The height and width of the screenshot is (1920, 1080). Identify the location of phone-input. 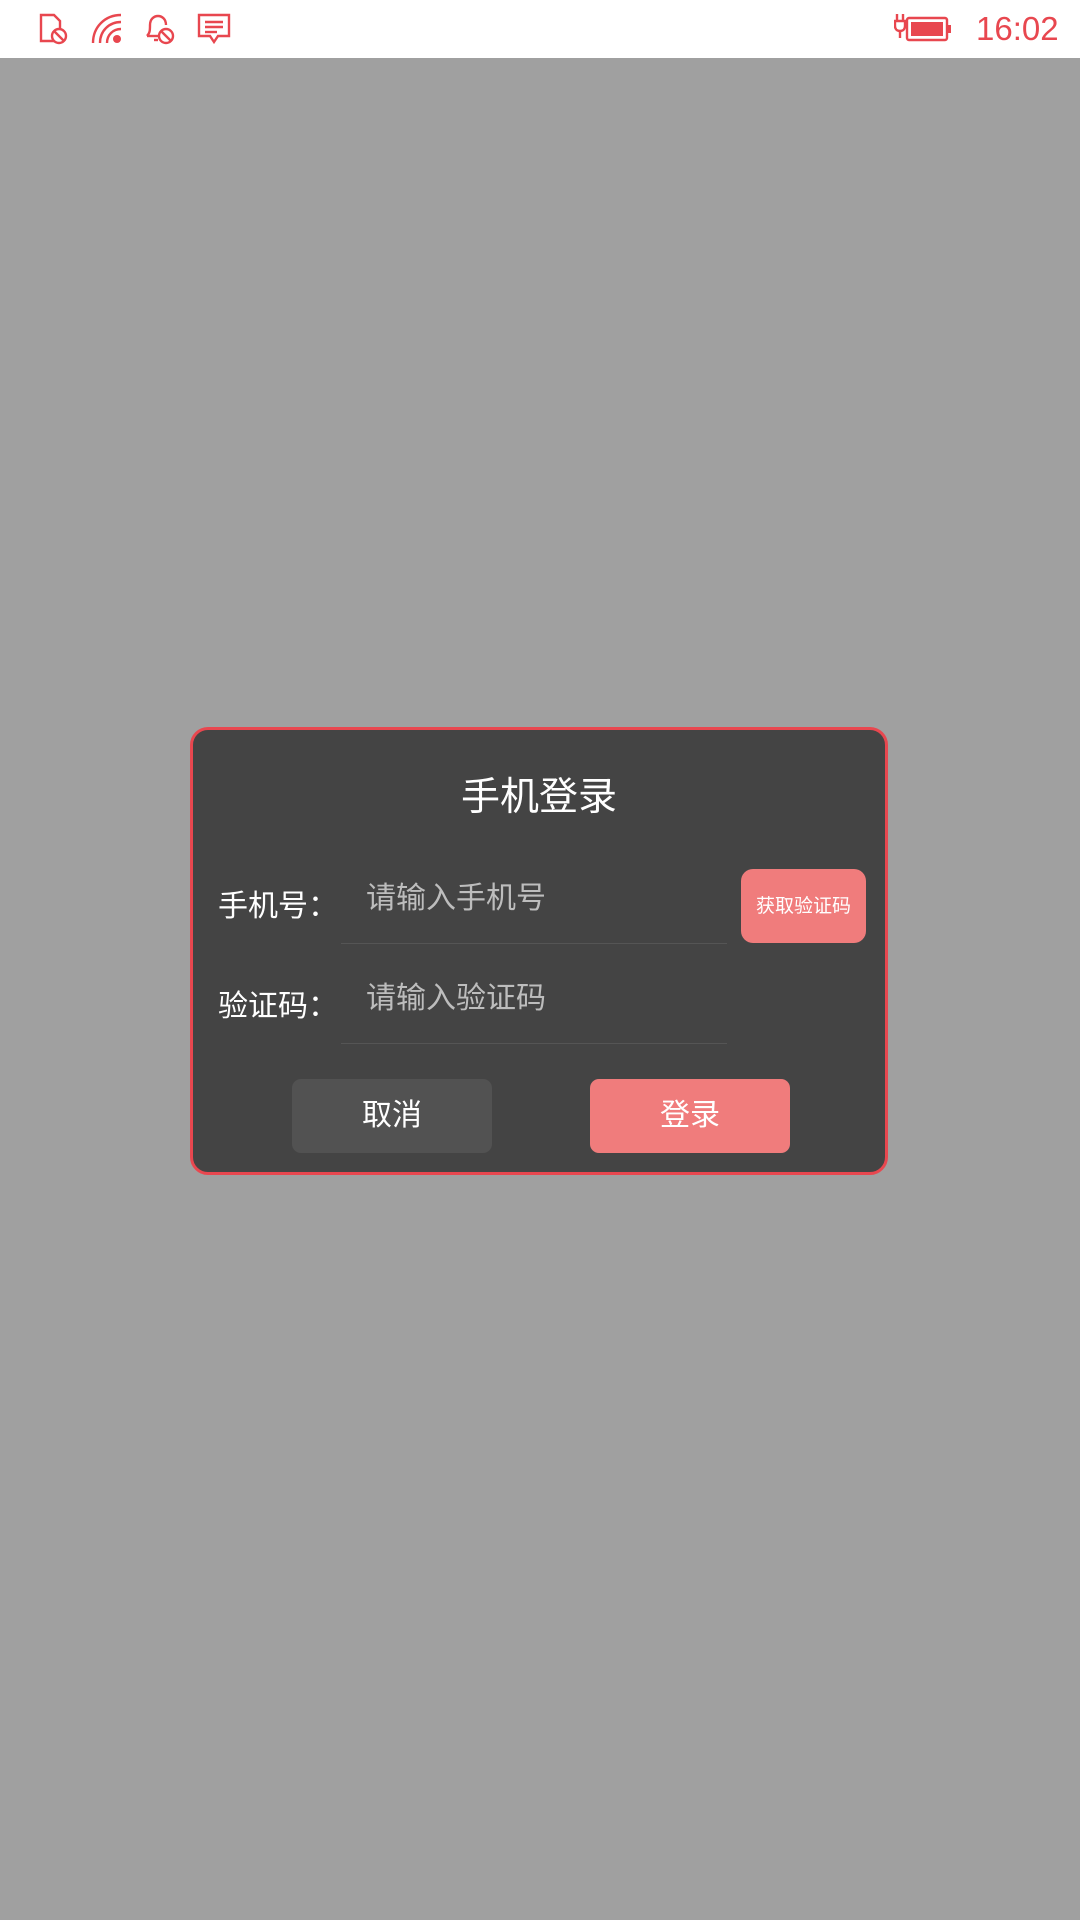
(534, 907).